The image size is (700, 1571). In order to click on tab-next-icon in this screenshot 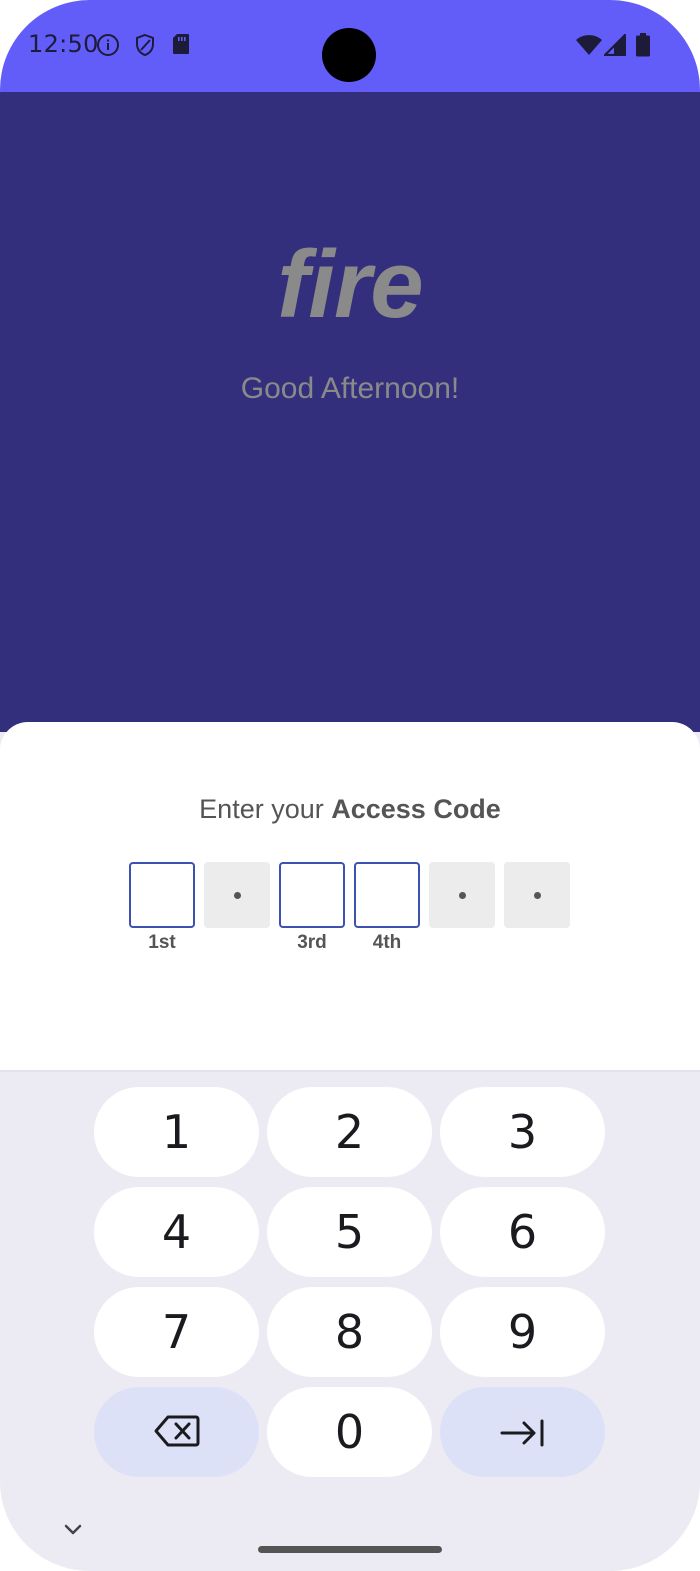, I will do `click(523, 1432)`.